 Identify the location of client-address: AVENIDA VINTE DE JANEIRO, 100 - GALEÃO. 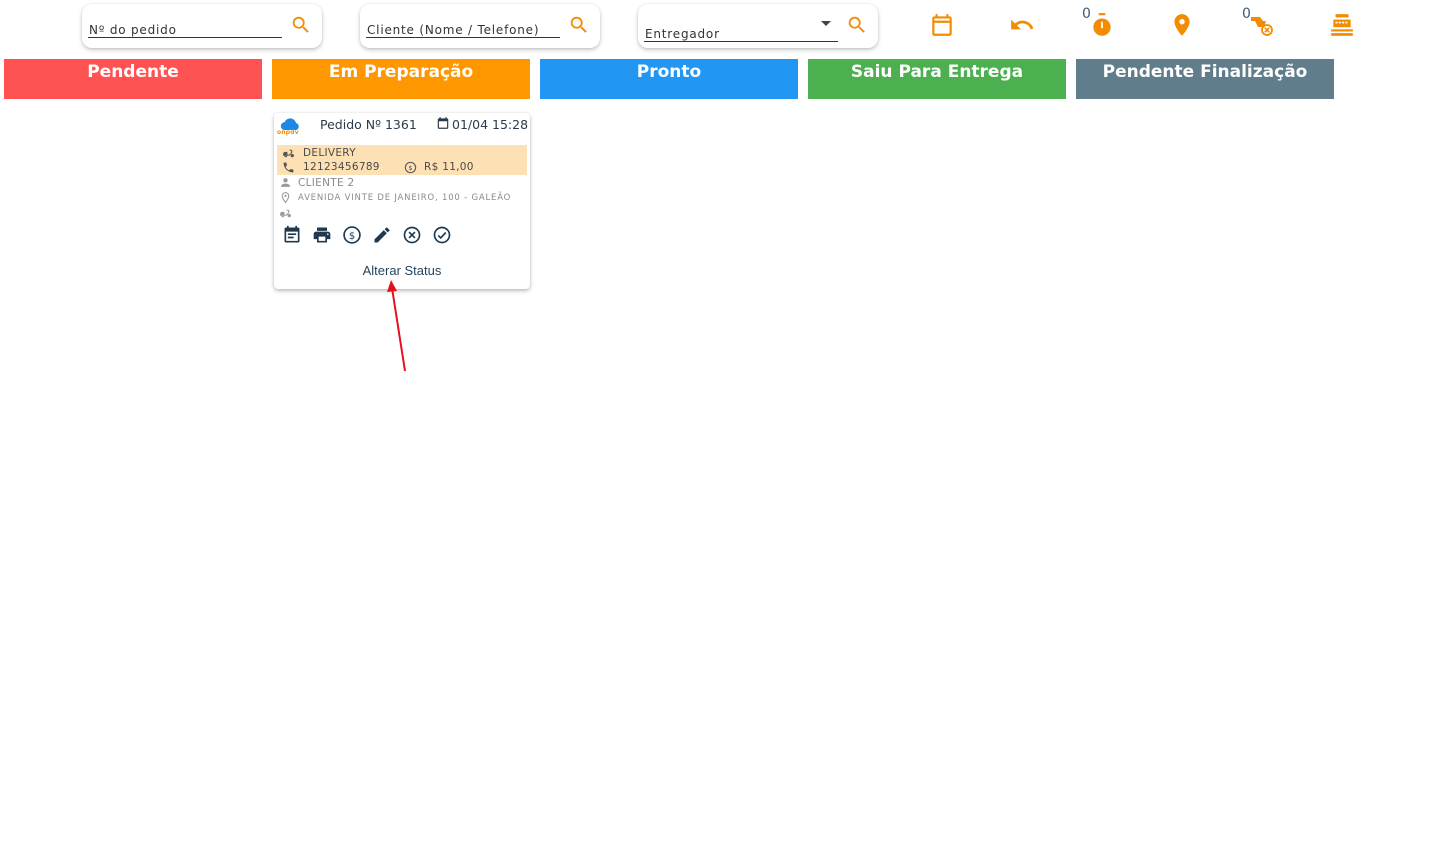
(405, 198).